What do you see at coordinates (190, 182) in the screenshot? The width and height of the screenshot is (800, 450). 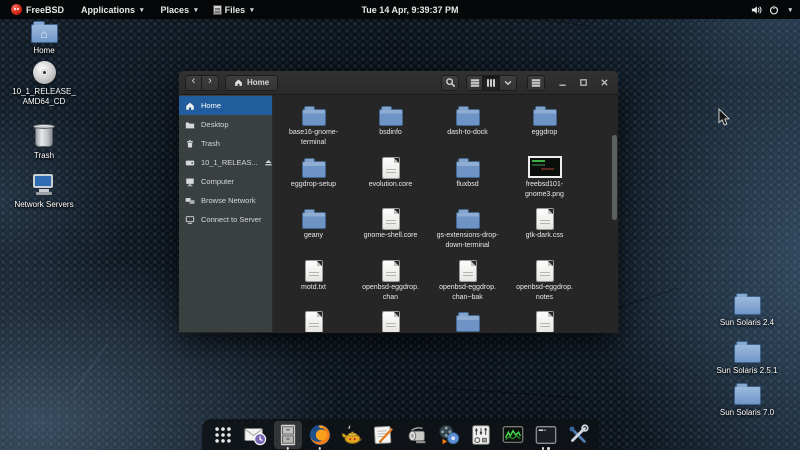 I see `computer-icon` at bounding box center [190, 182].